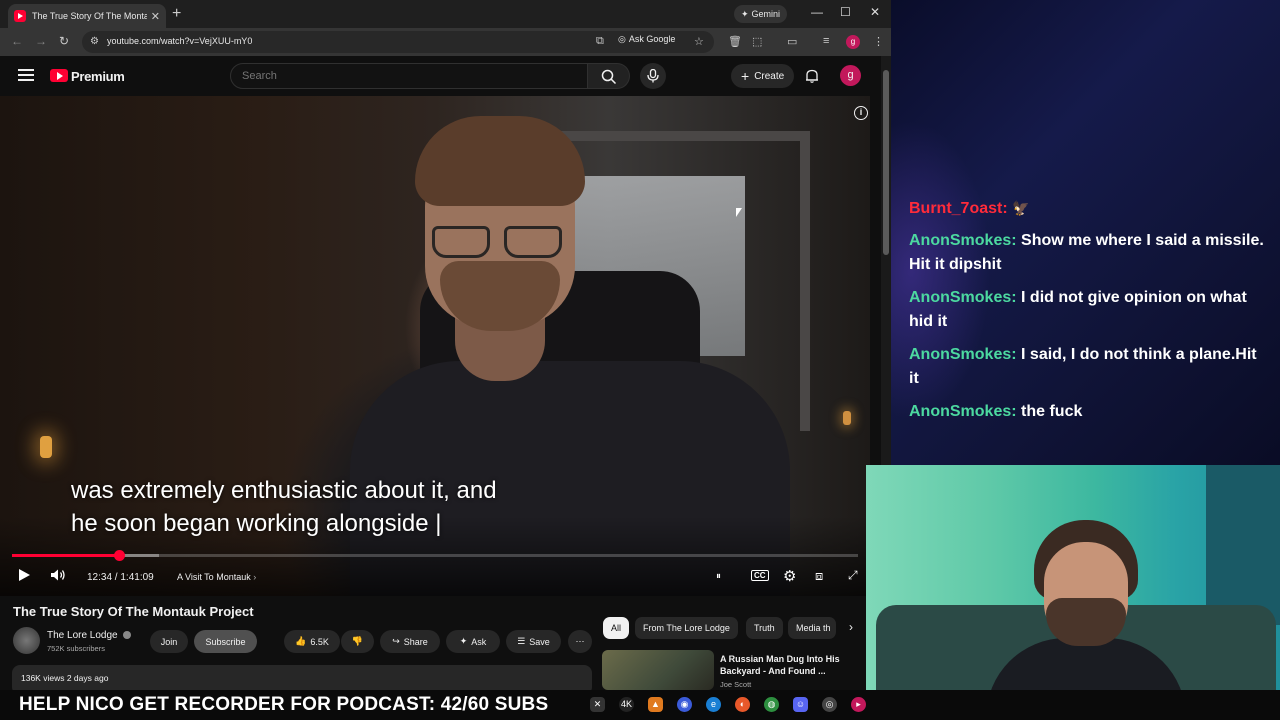 The width and height of the screenshot is (1280, 720). I want to click on share-button: ↪ Share, so click(410, 641).